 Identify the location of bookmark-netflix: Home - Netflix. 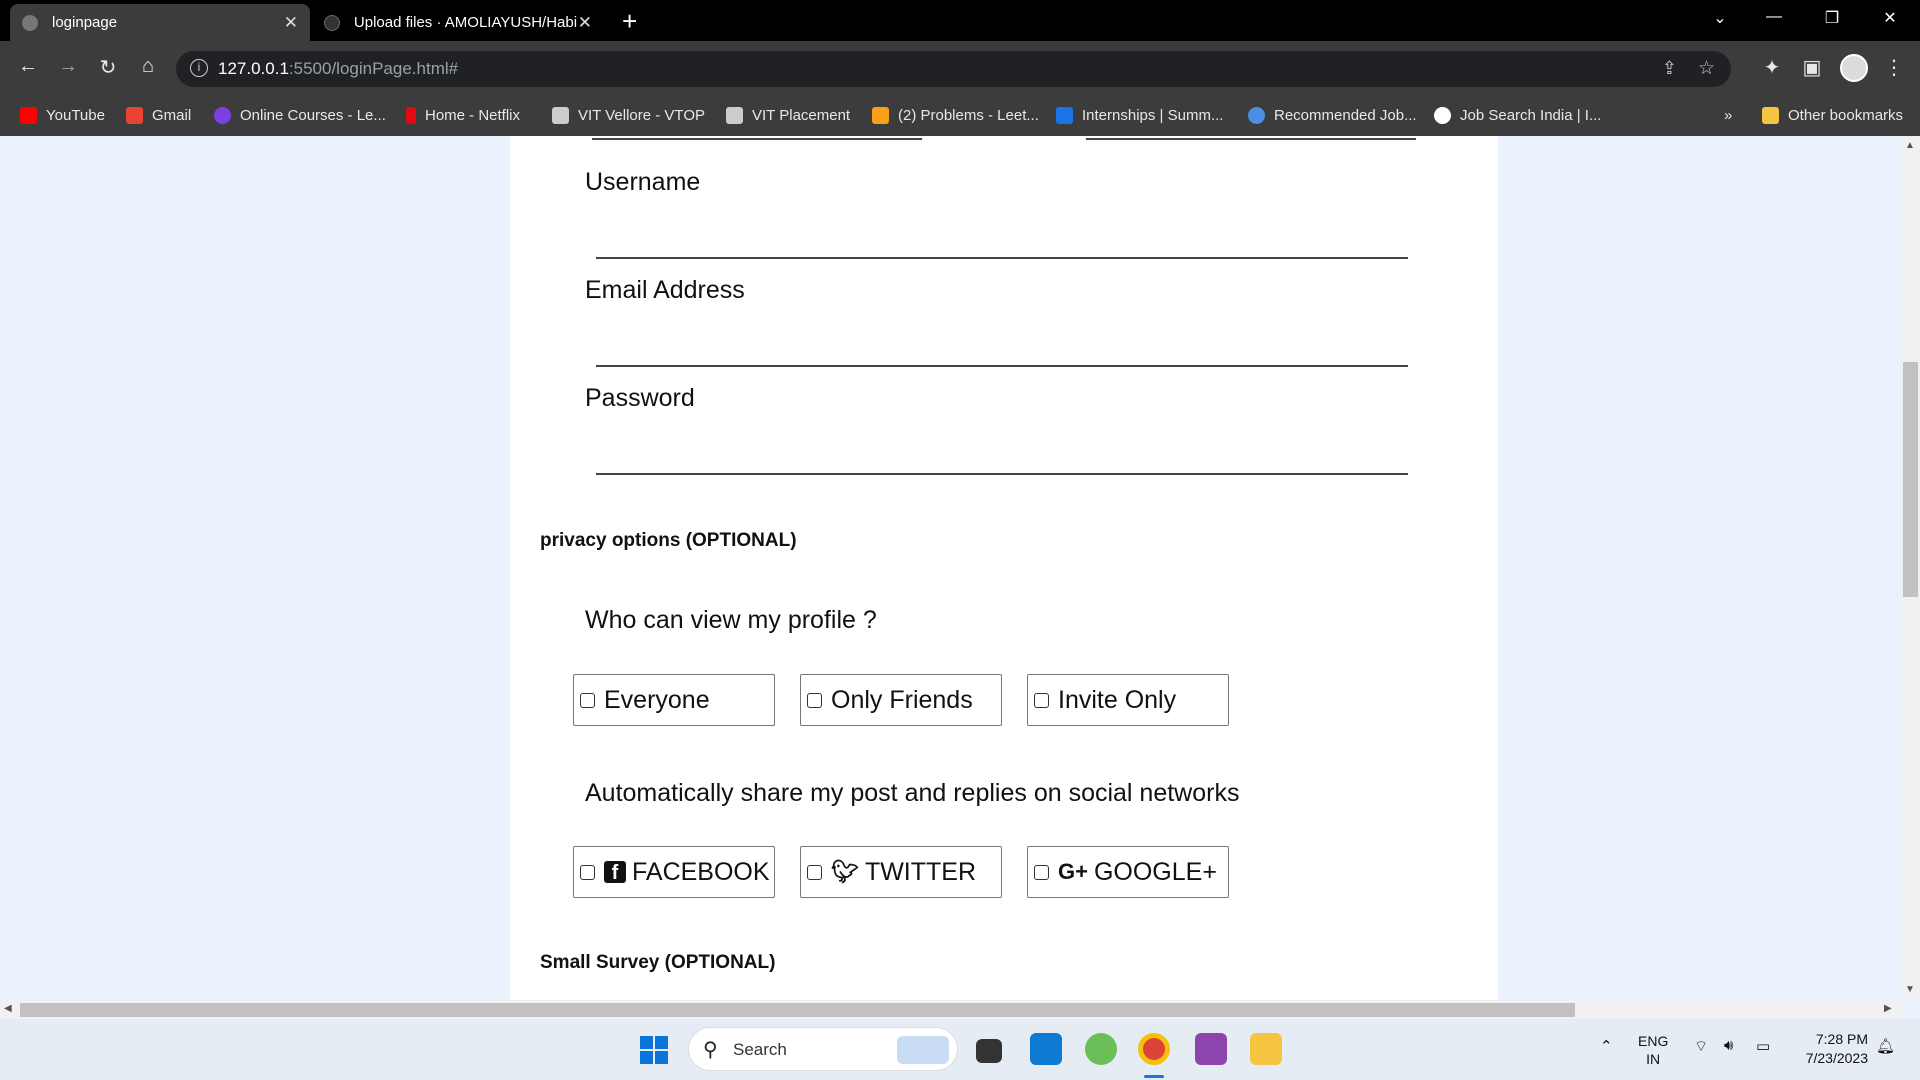
(463, 115).